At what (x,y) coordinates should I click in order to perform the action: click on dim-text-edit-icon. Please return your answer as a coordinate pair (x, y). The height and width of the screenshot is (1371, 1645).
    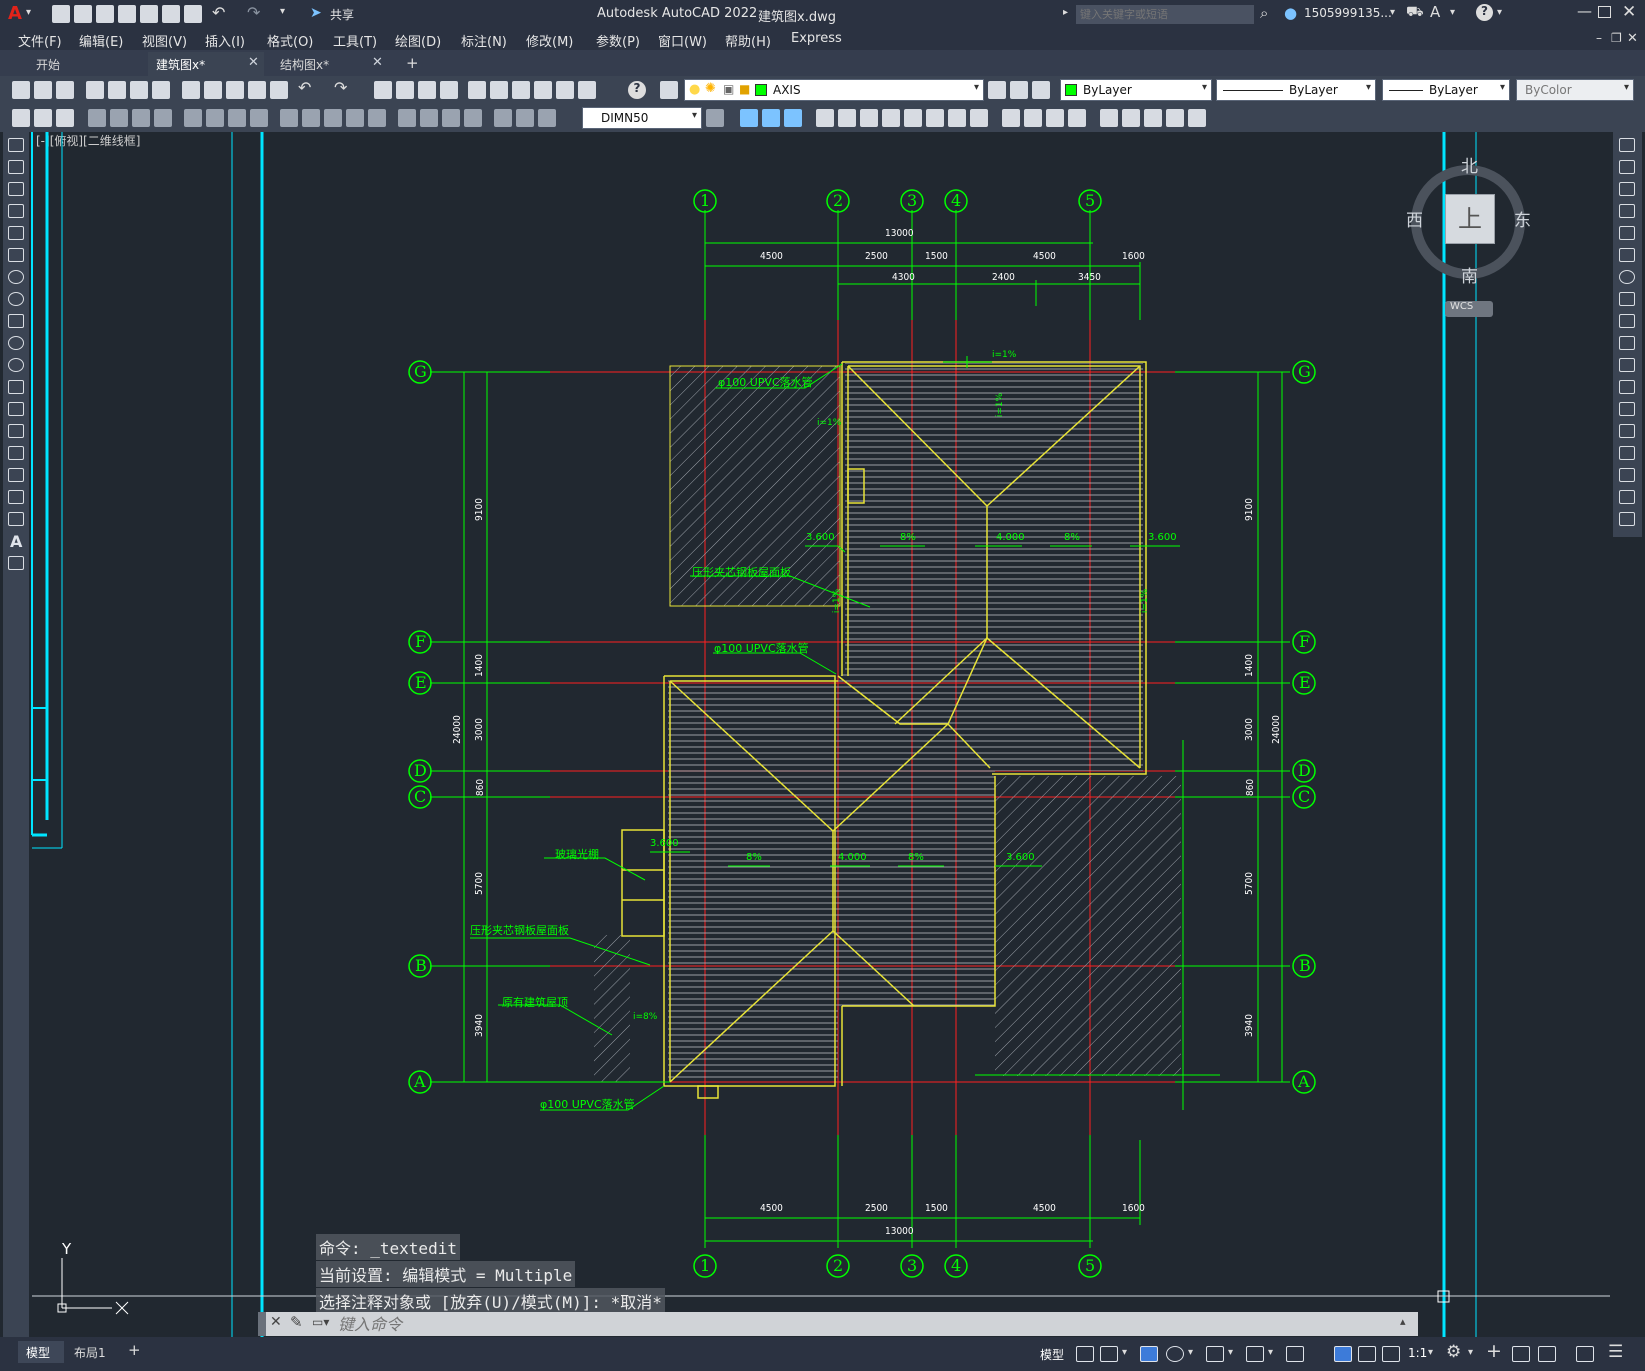
    Looking at the image, I should click on (525, 118).